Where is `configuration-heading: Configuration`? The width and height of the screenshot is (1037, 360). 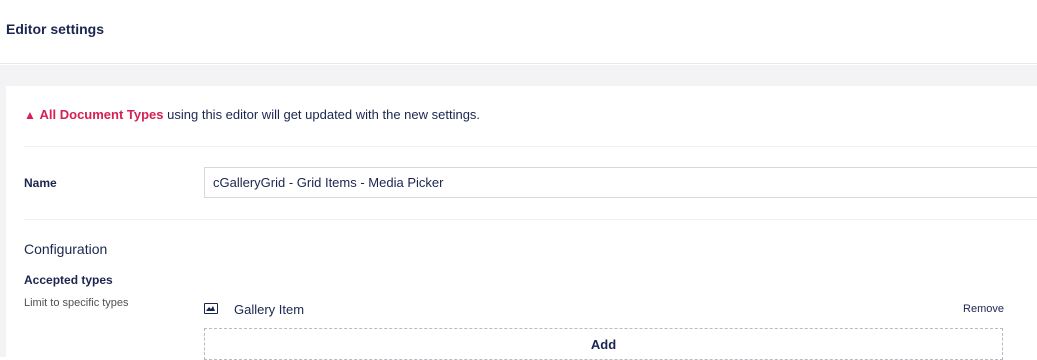
configuration-heading: Configuration is located at coordinates (66, 249).